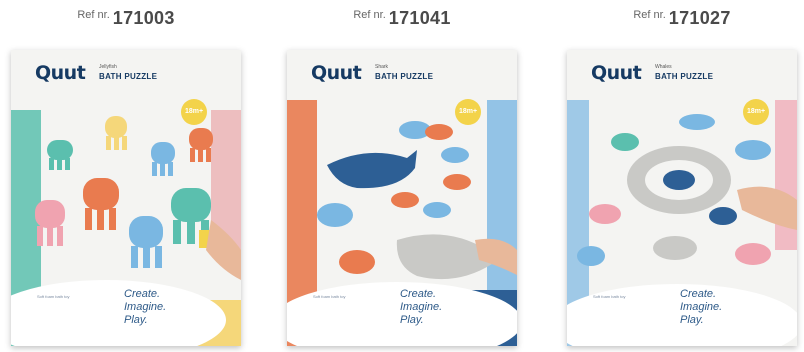 The height and width of the screenshot is (352, 804). Describe the element at coordinates (419, 18) in the screenshot. I see `ref-number: 171041` at that location.